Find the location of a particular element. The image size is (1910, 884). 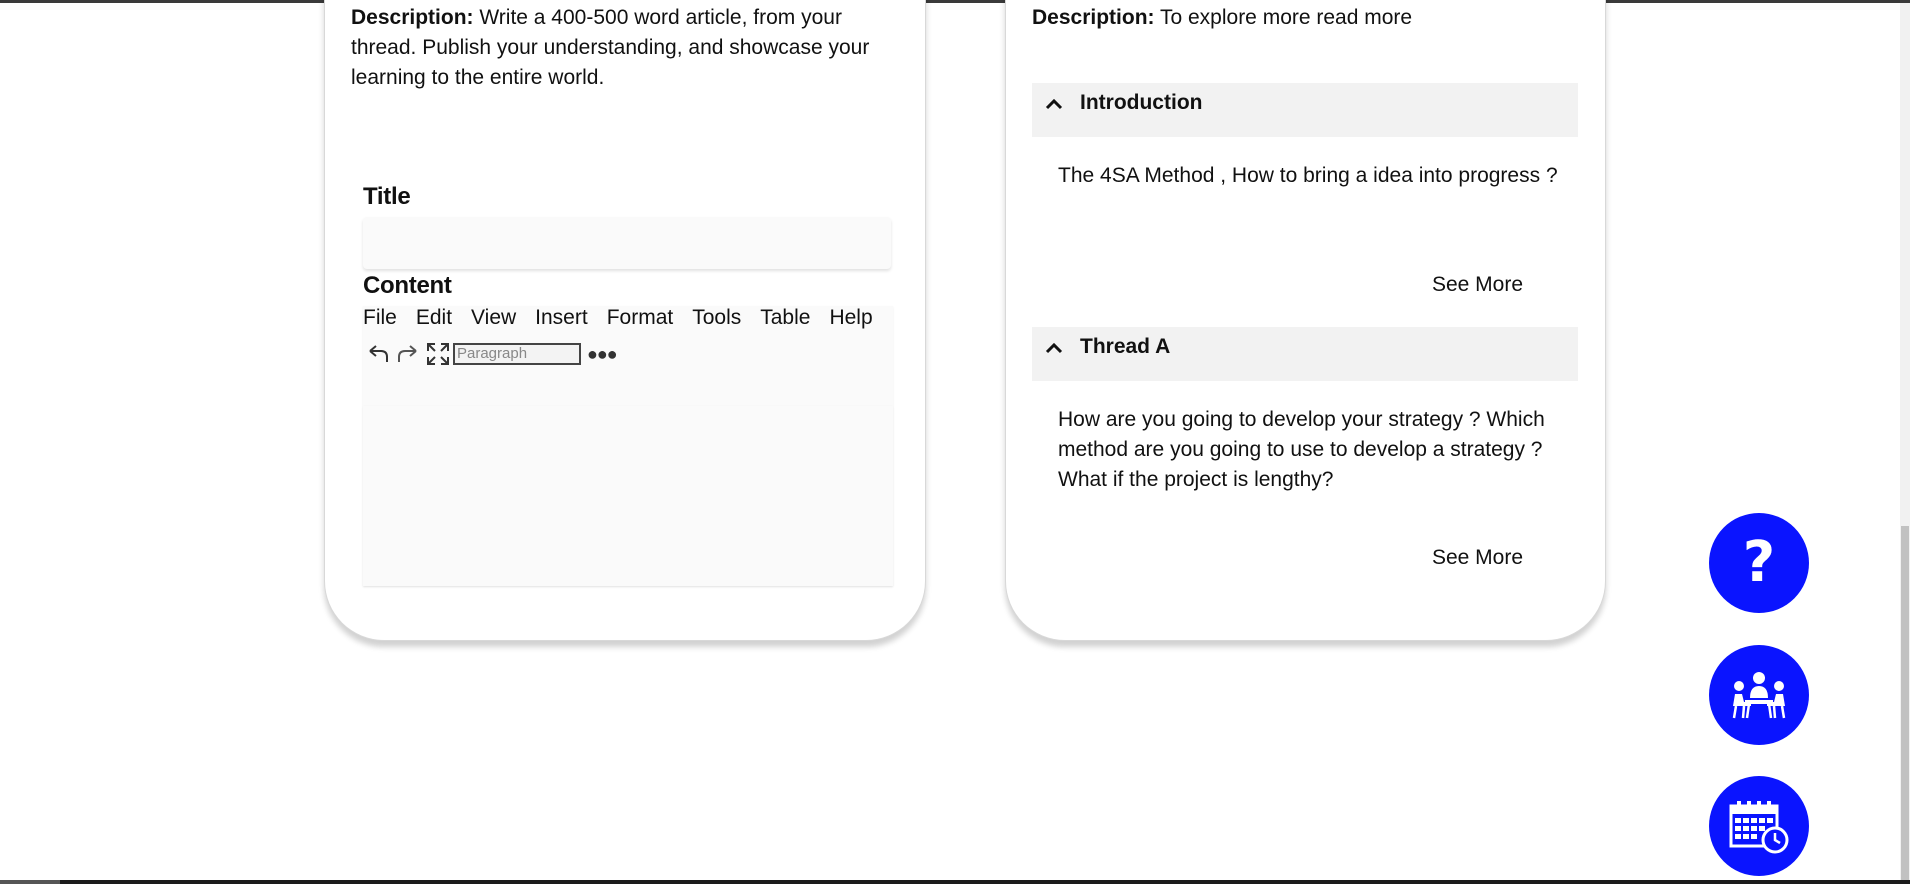

right-description: Description: To explore more read more is located at coordinates (1302, 18).